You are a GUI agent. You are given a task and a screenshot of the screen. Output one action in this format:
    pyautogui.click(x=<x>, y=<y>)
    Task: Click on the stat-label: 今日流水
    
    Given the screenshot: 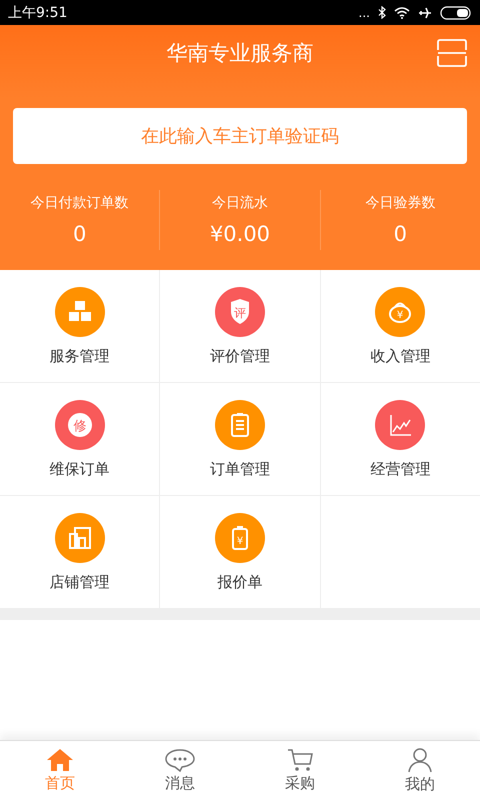 What is the action you would take?
    pyautogui.click(x=240, y=203)
    